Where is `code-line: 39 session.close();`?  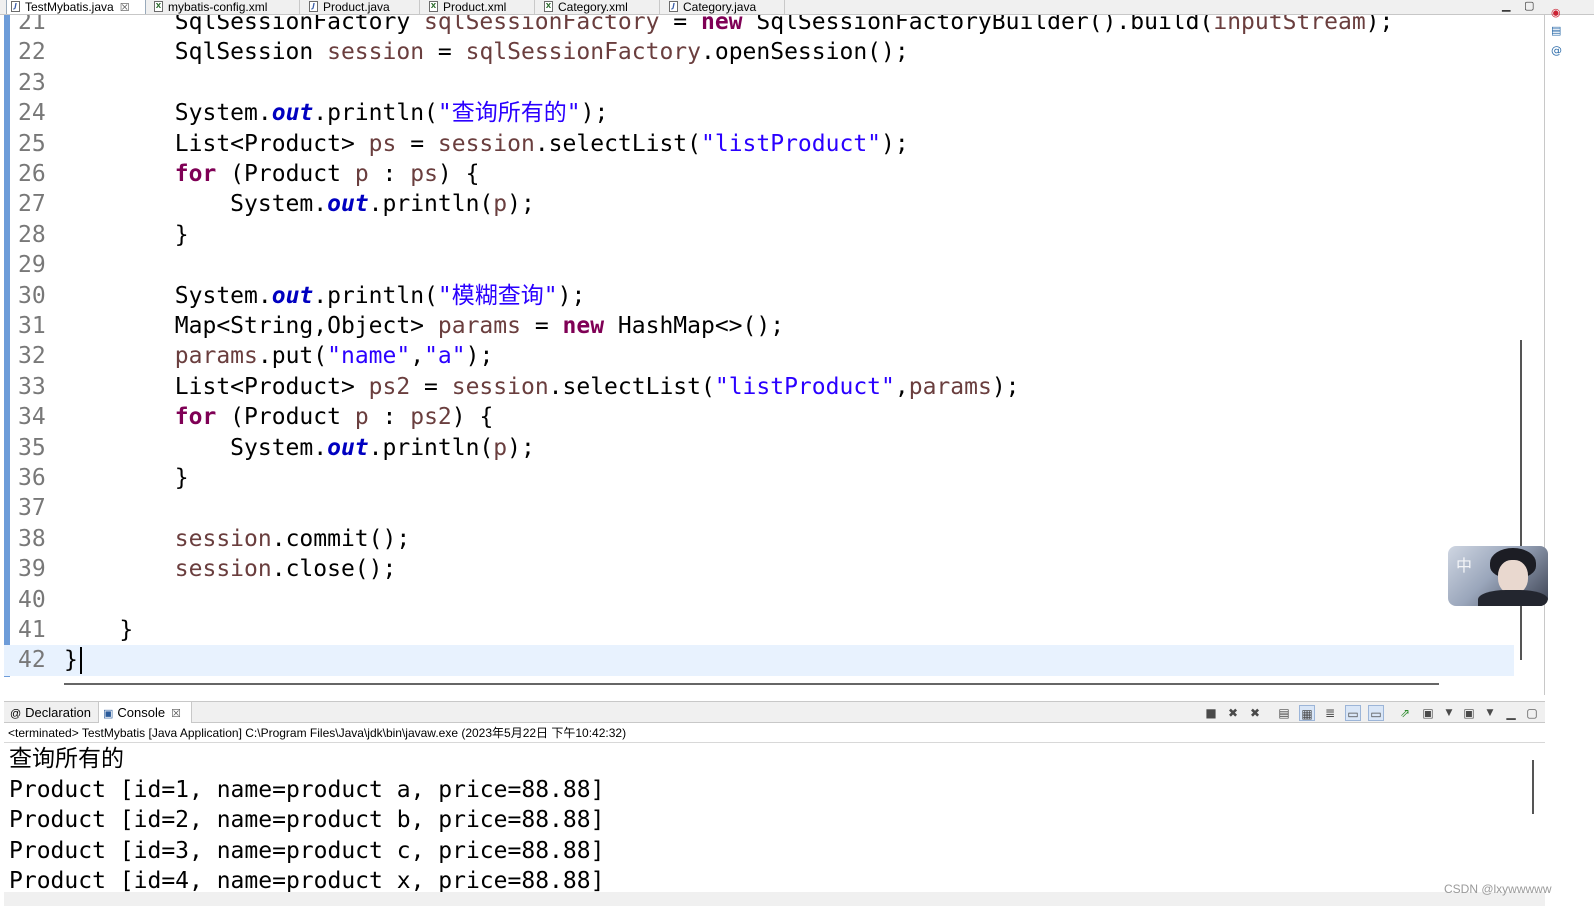
code-line: 39 session.close(); is located at coordinates (759, 569).